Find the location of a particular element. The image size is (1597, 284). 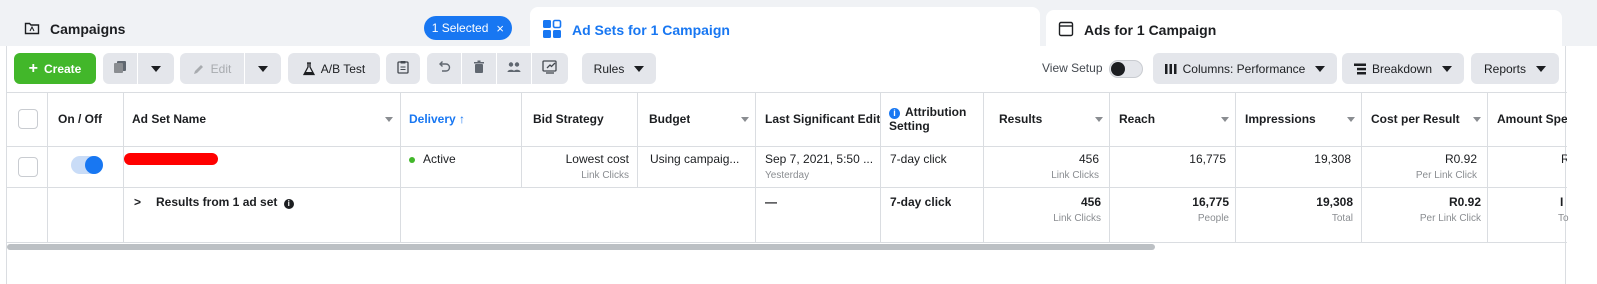

export-icon is located at coordinates (550, 68).